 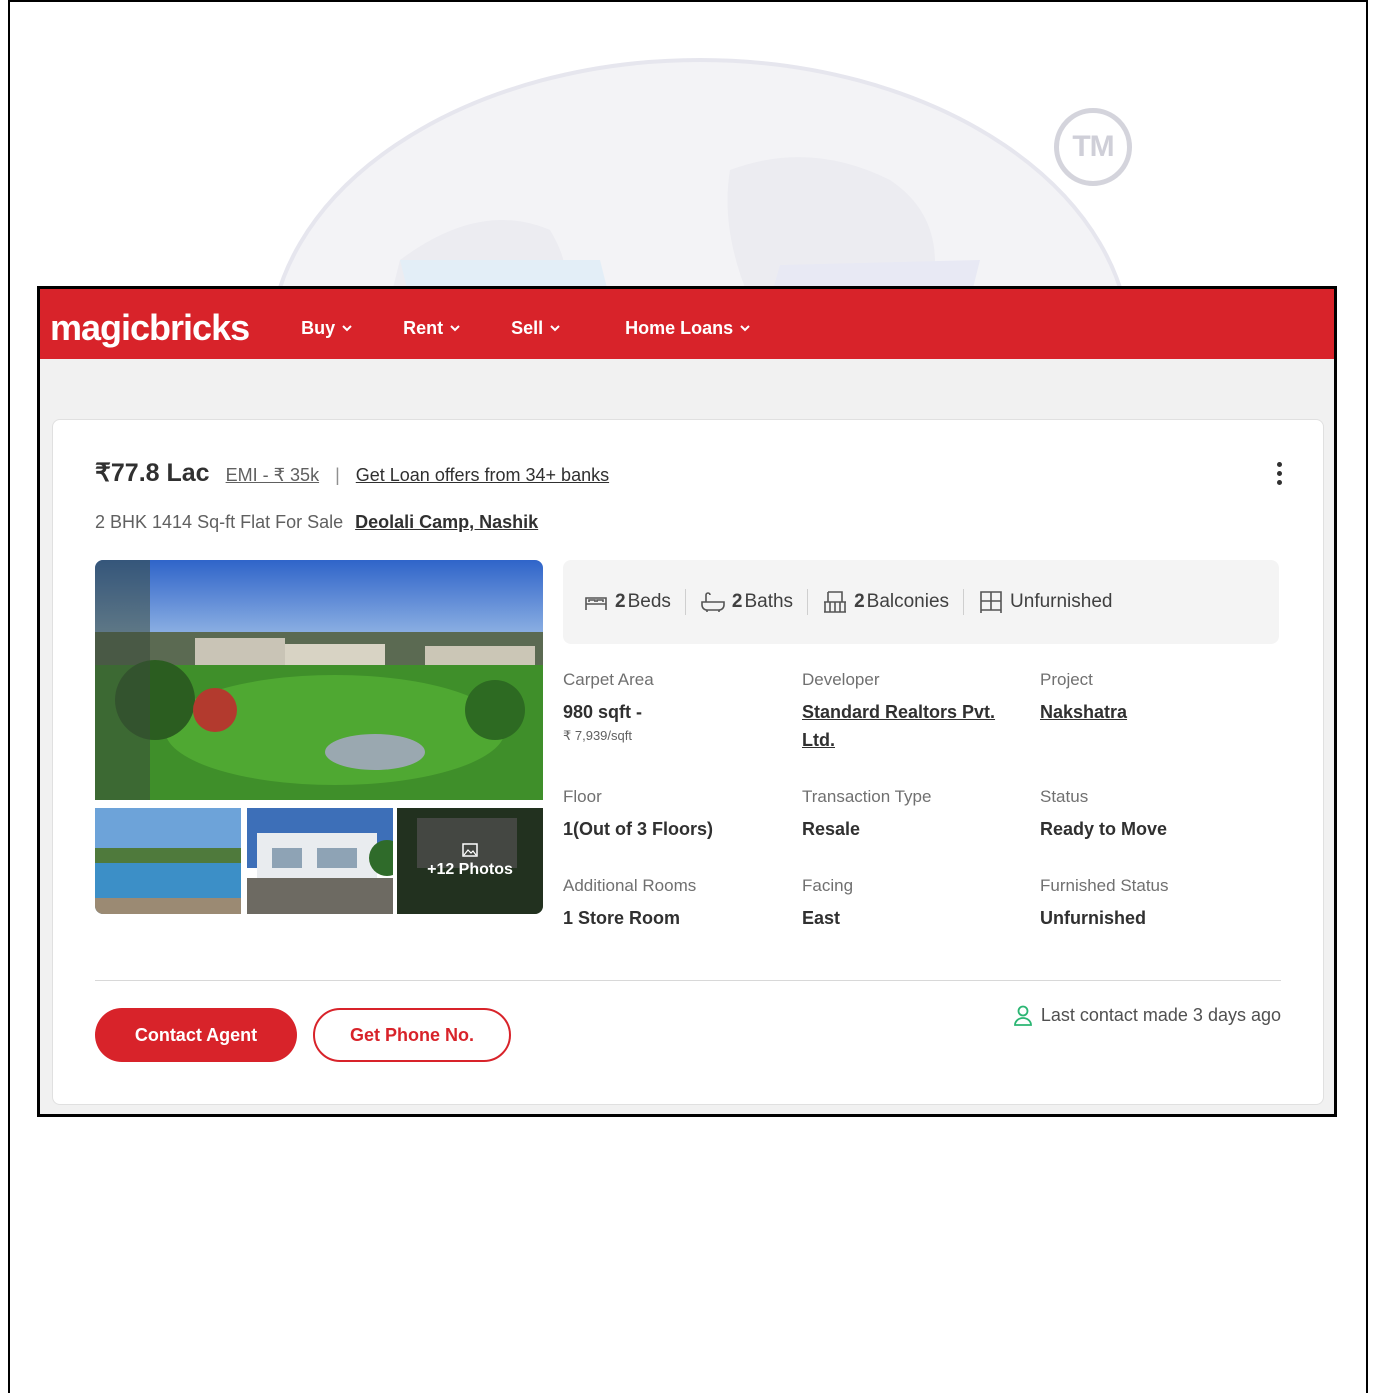 What do you see at coordinates (630, 885) in the screenshot?
I see `additional-rooms-label: Additional Rooms` at bounding box center [630, 885].